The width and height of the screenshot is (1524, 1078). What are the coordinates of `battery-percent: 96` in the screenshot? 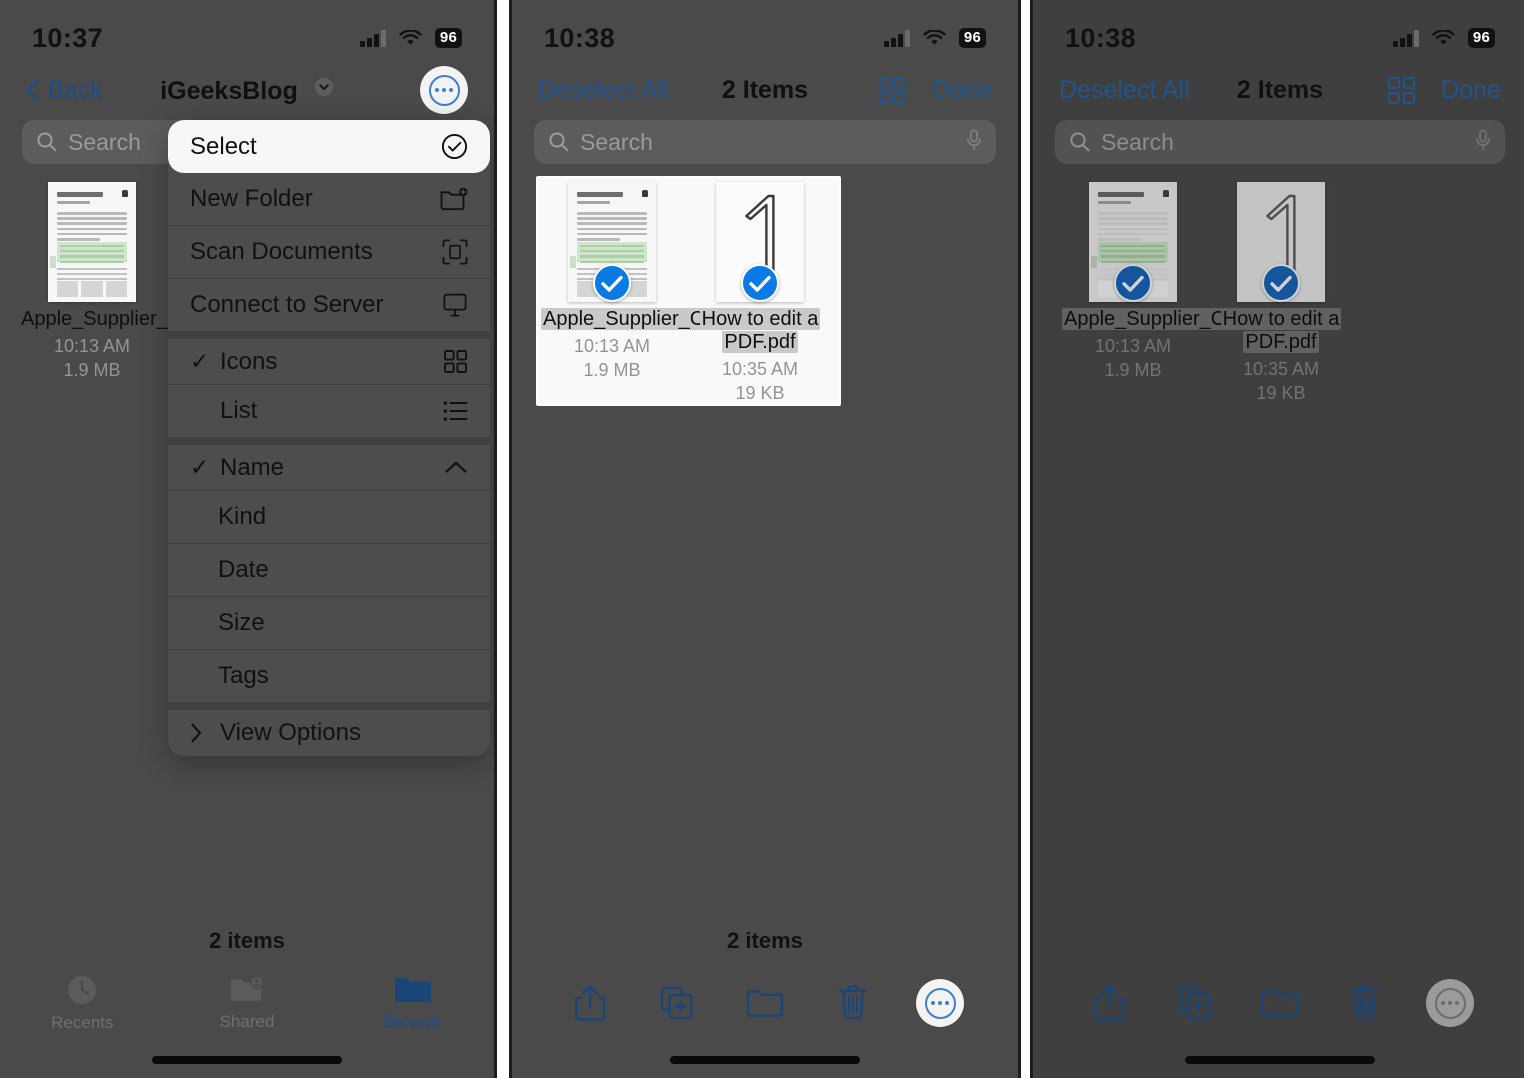 It's located at (972, 38).